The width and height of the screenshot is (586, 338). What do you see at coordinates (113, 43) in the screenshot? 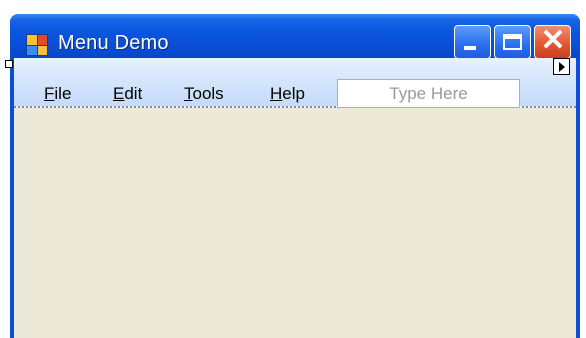
I see `window-title: Menu Demo` at bounding box center [113, 43].